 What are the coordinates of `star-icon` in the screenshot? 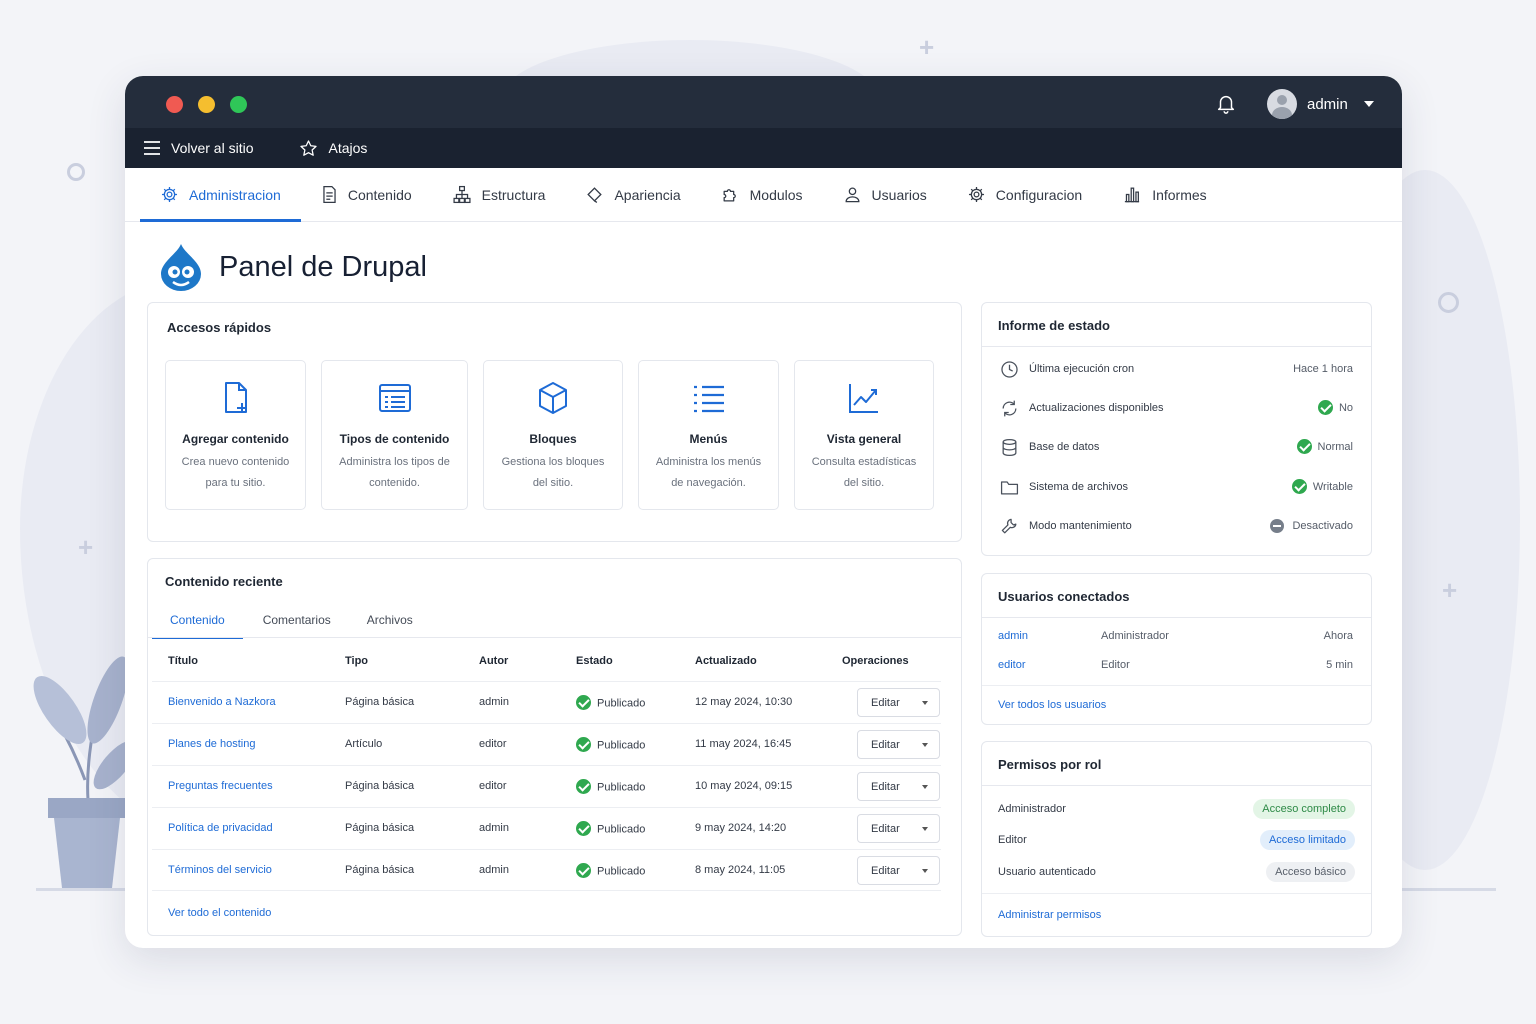 It's located at (309, 147).